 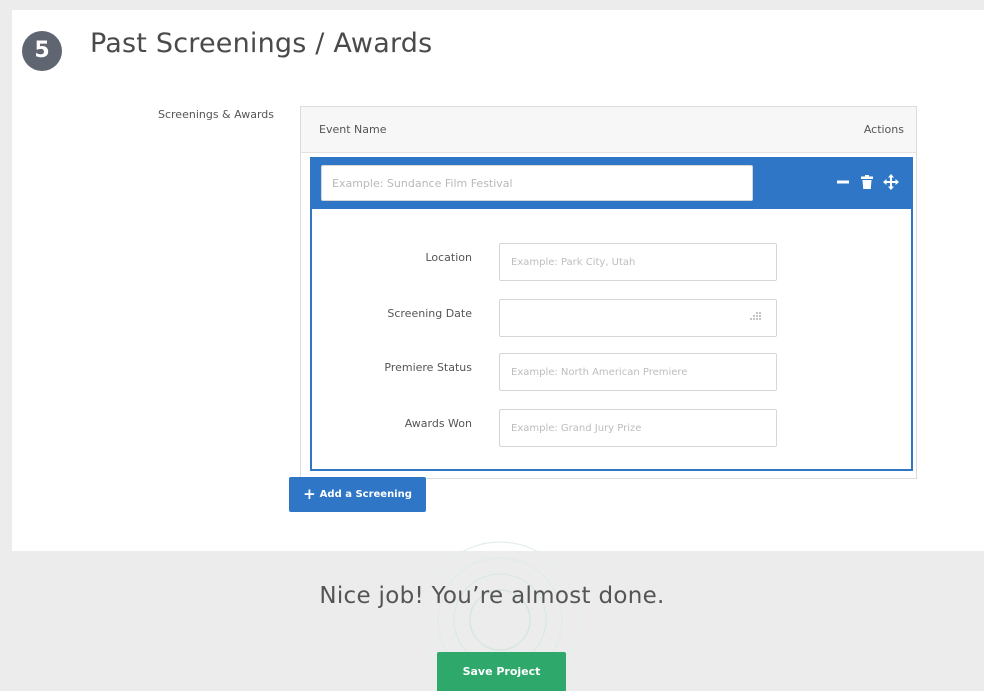 I want to click on add-screening-button: + Add a Screening, so click(x=357, y=494).